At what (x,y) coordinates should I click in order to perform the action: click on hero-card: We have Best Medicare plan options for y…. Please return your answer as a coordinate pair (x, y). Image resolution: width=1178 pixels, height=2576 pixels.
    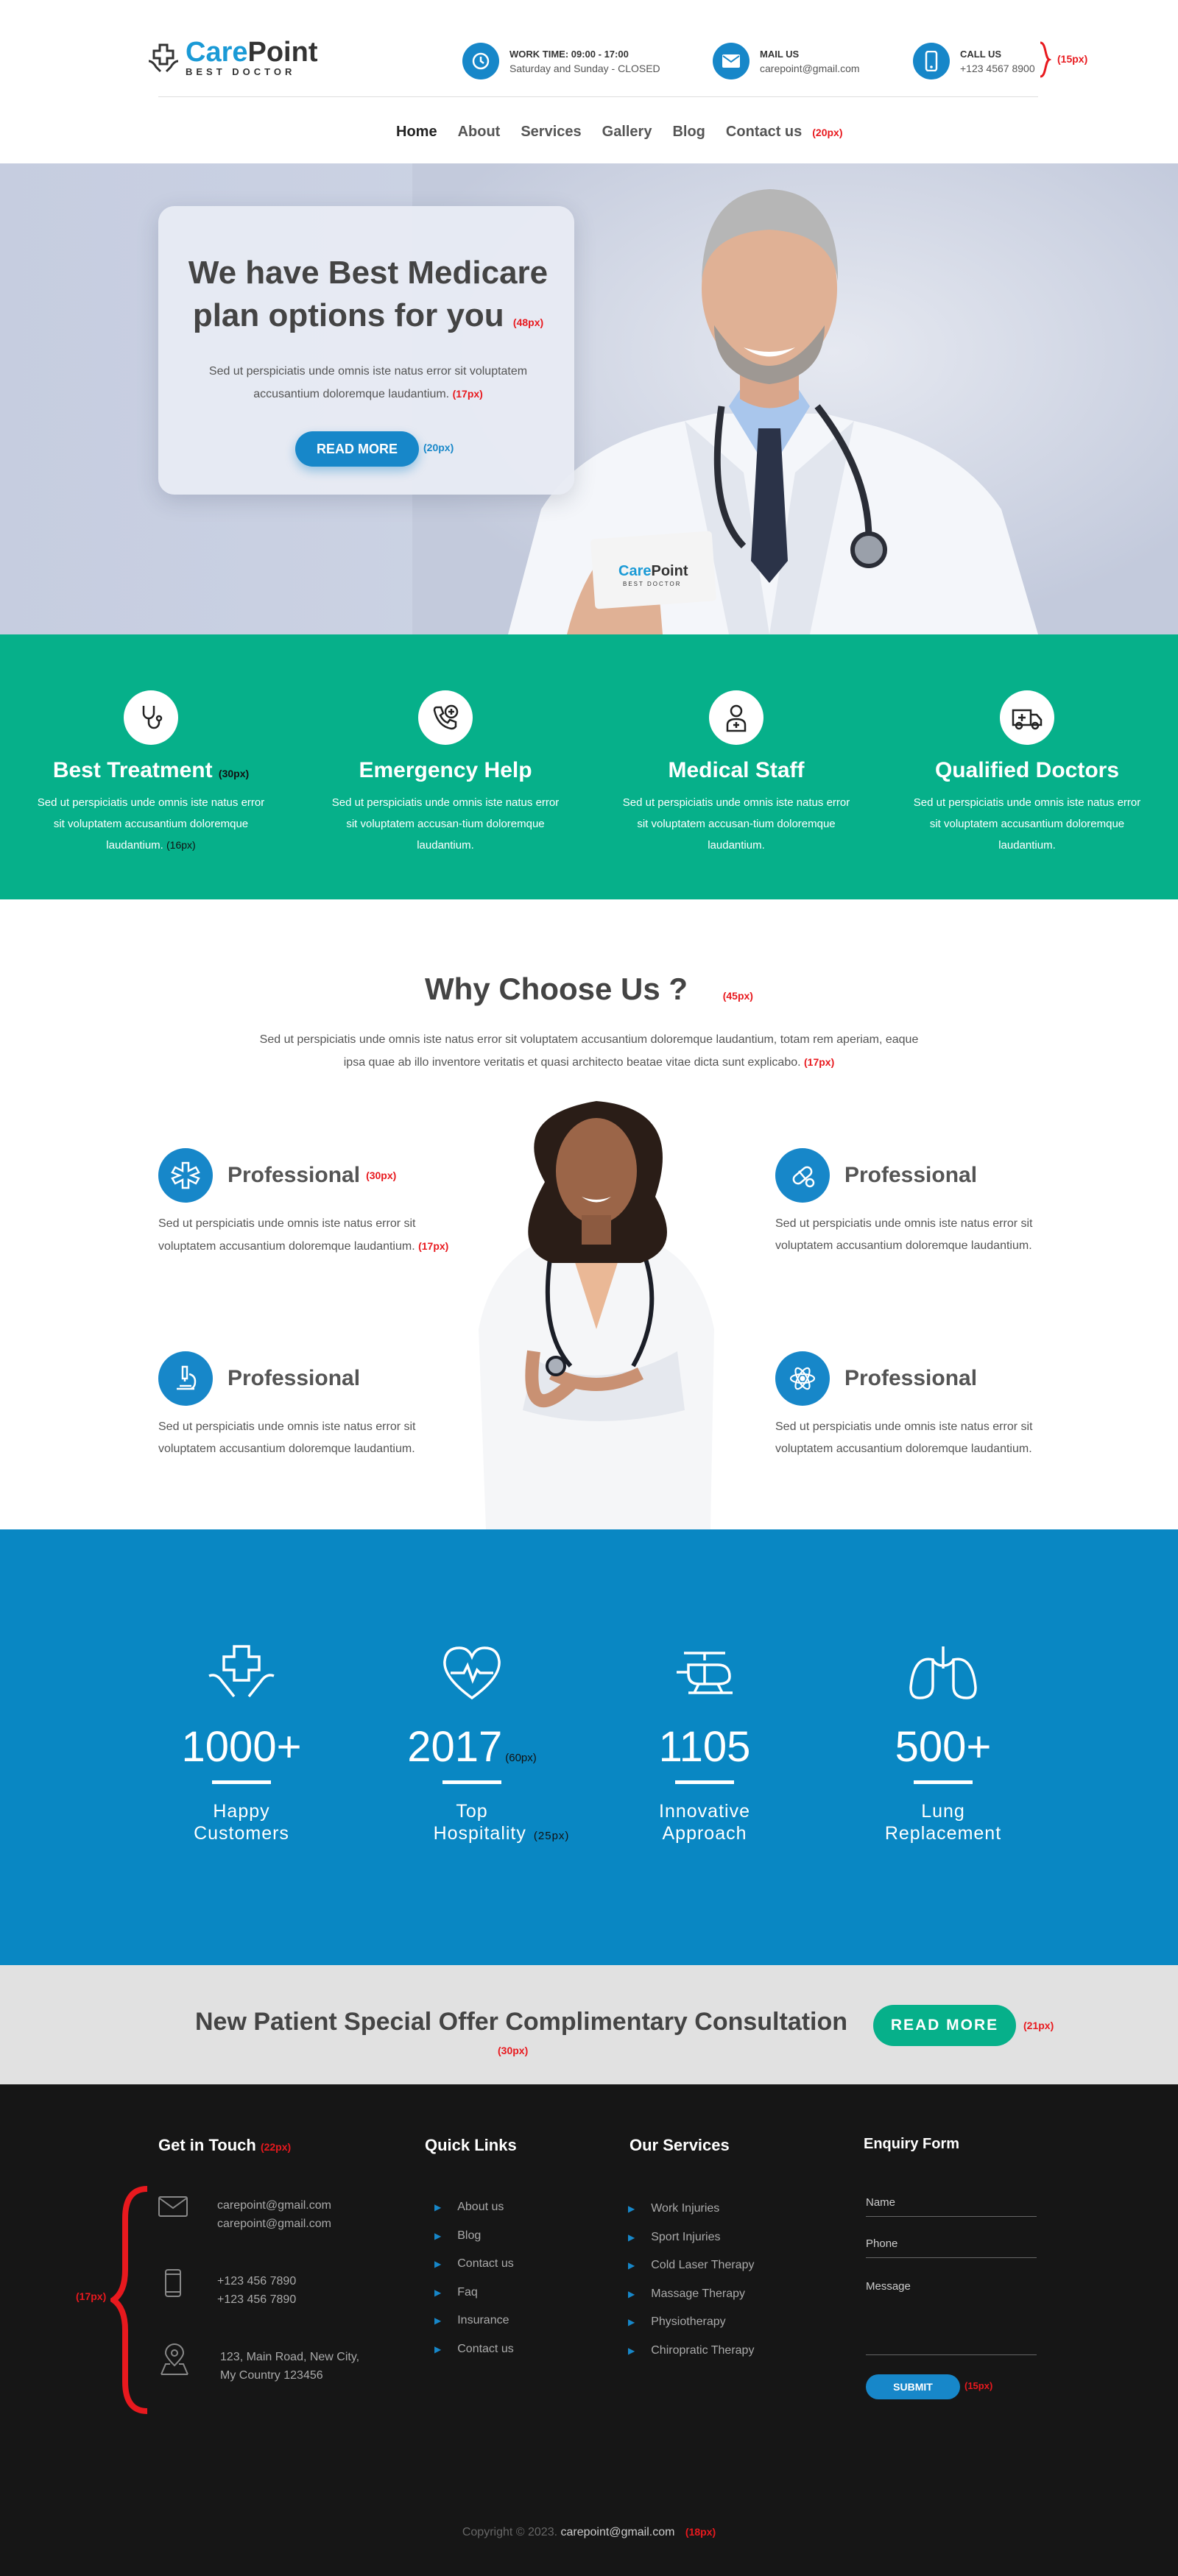
    Looking at the image, I should click on (366, 350).